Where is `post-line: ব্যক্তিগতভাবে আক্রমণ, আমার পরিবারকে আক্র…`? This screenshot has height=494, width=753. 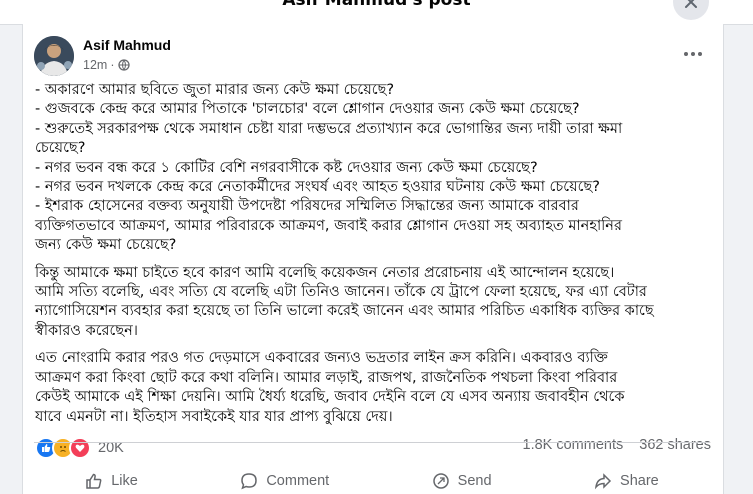
post-line: ব্যক্তিগতভাবে আক্রমণ, আমার পরিবারকে আক্র… is located at coordinates (328, 225).